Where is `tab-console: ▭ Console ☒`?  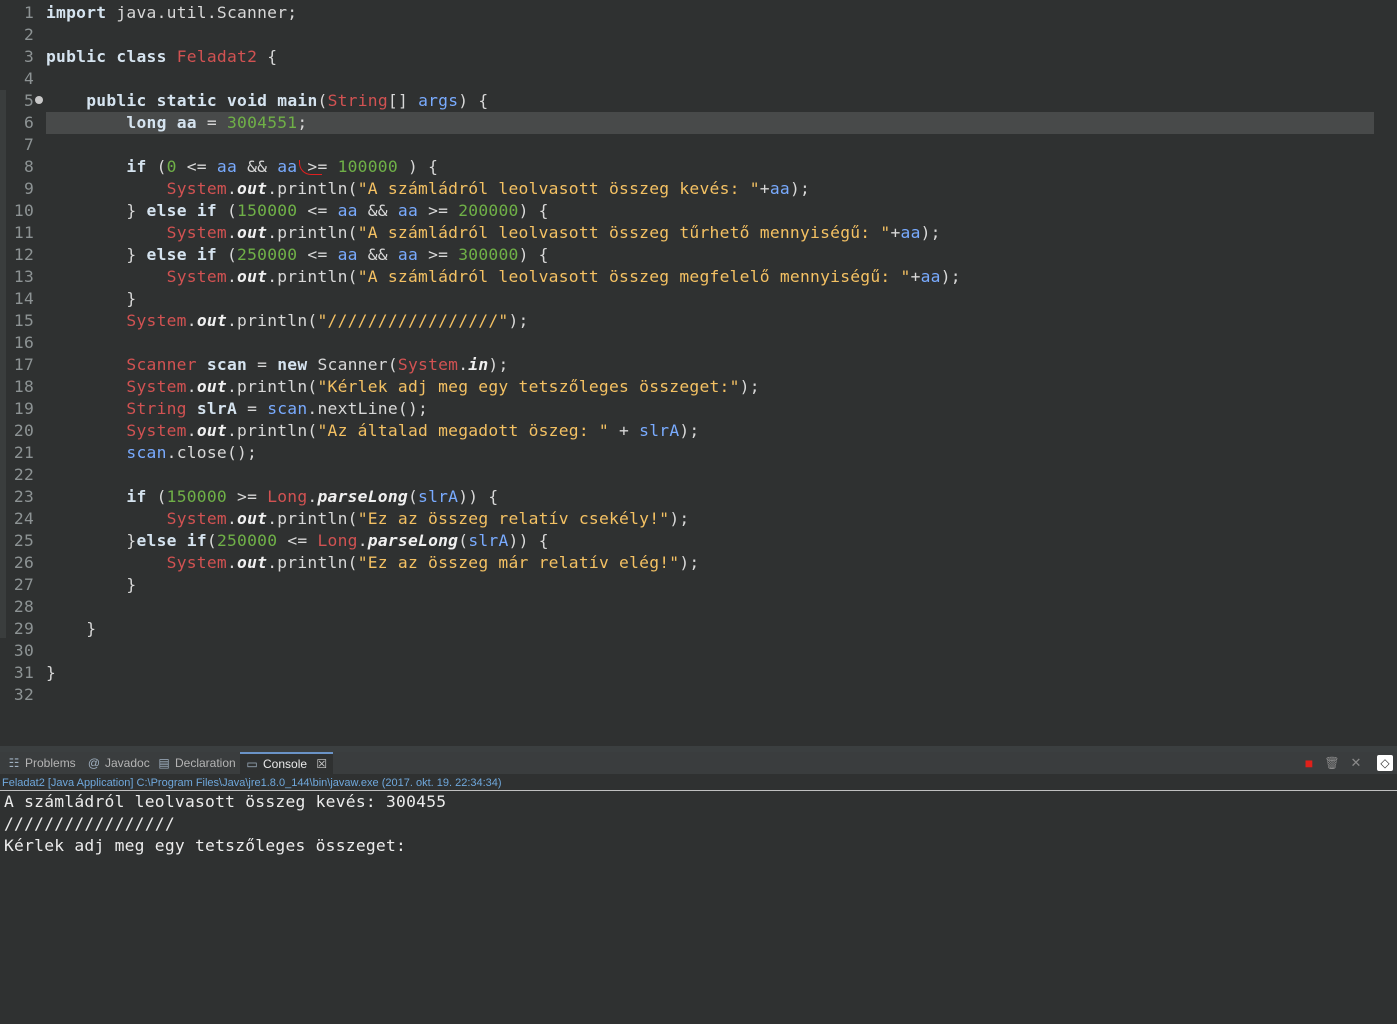 tab-console: ▭ Console ☒ is located at coordinates (287, 763).